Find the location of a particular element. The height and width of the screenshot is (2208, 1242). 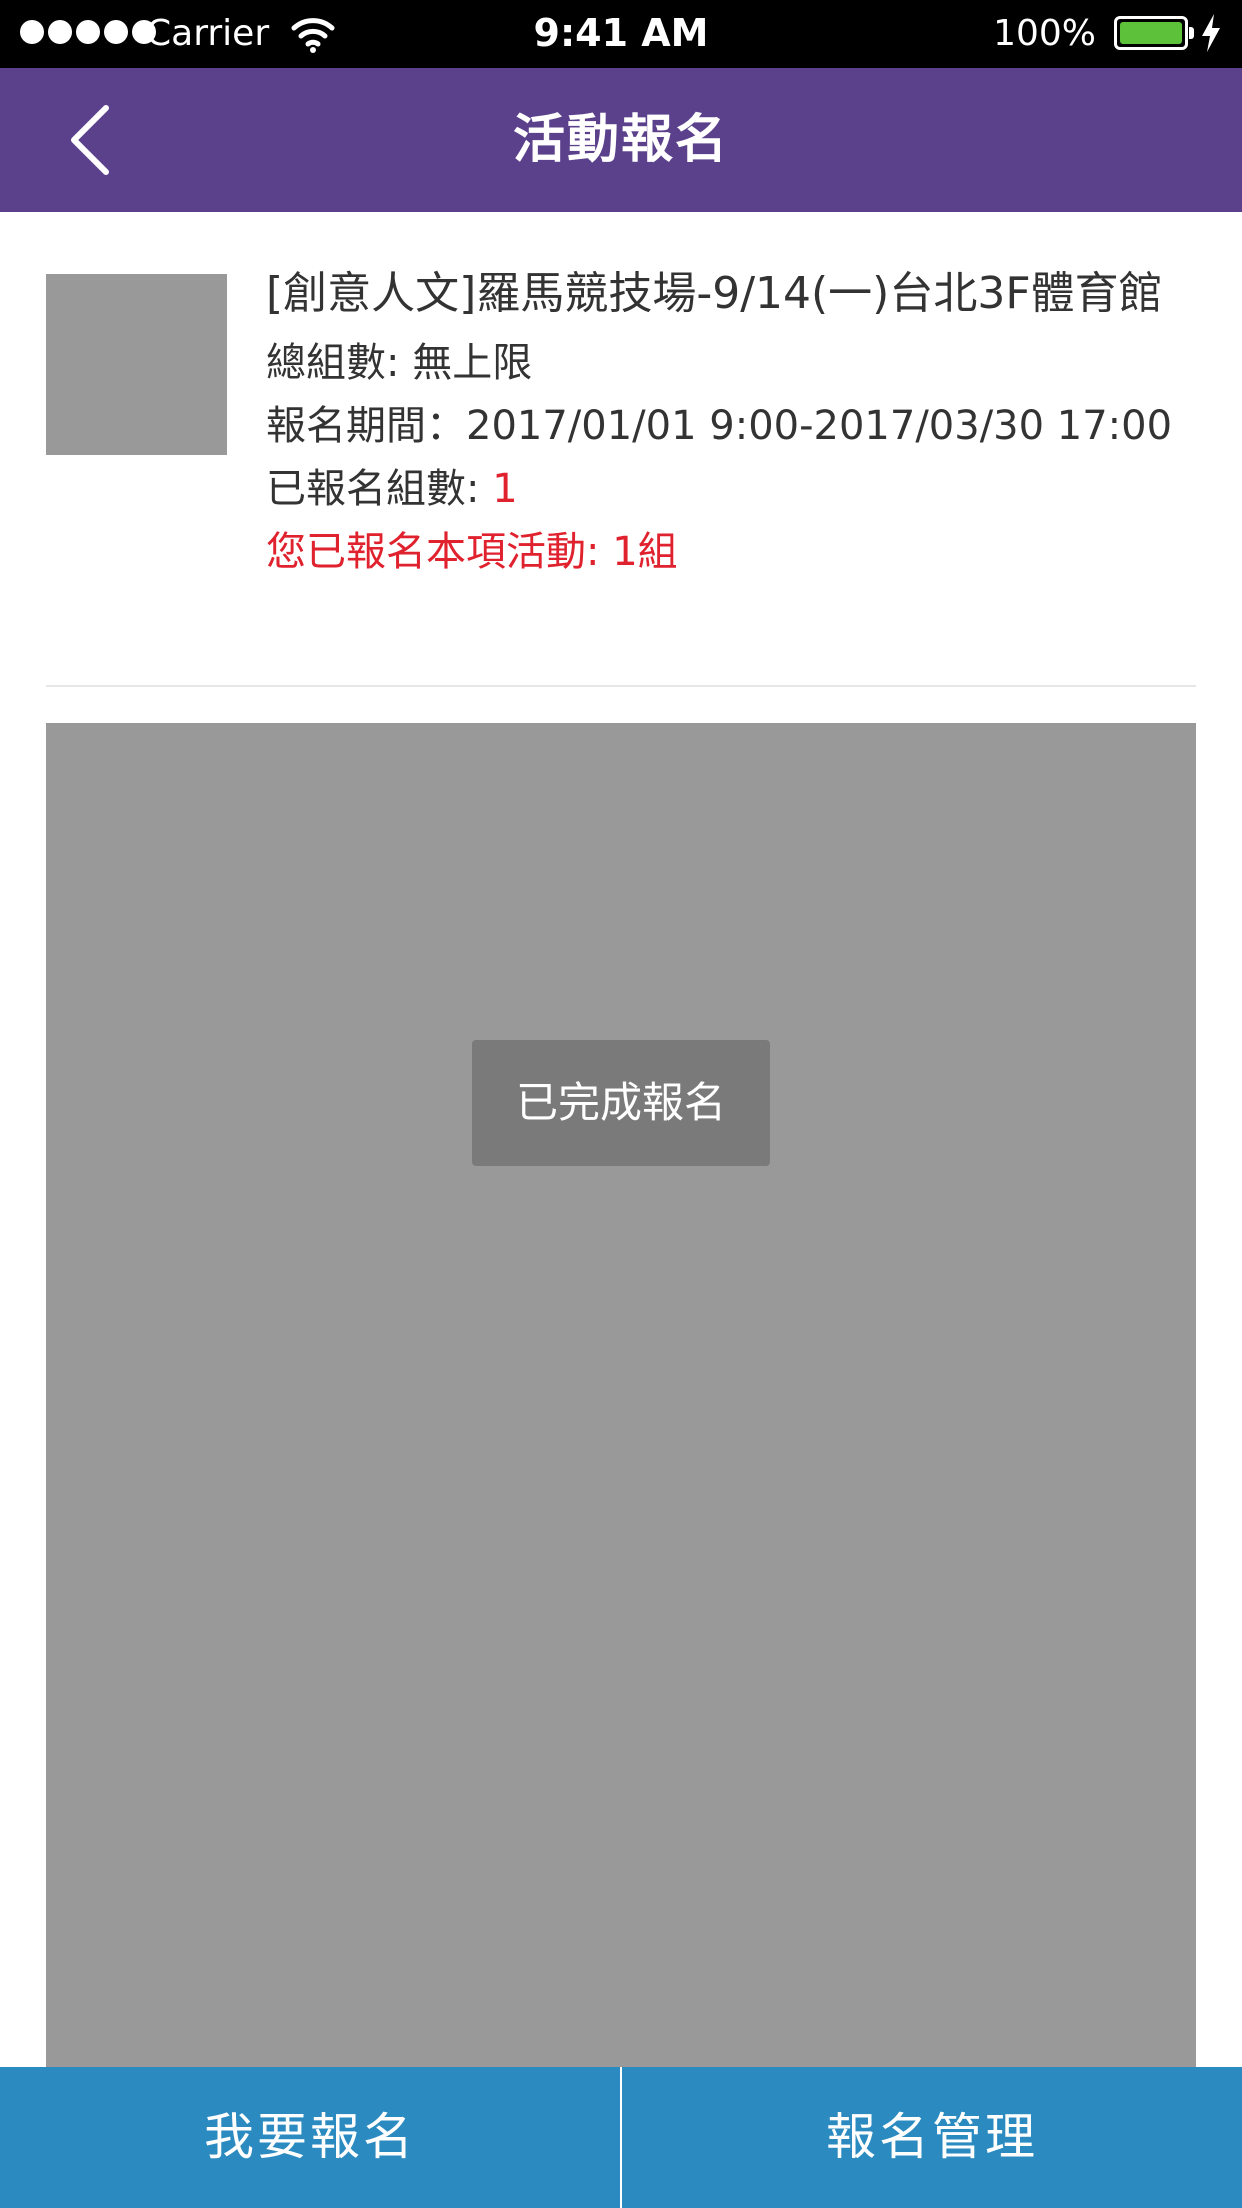

battery-percent: 100% is located at coordinates (1044, 33).